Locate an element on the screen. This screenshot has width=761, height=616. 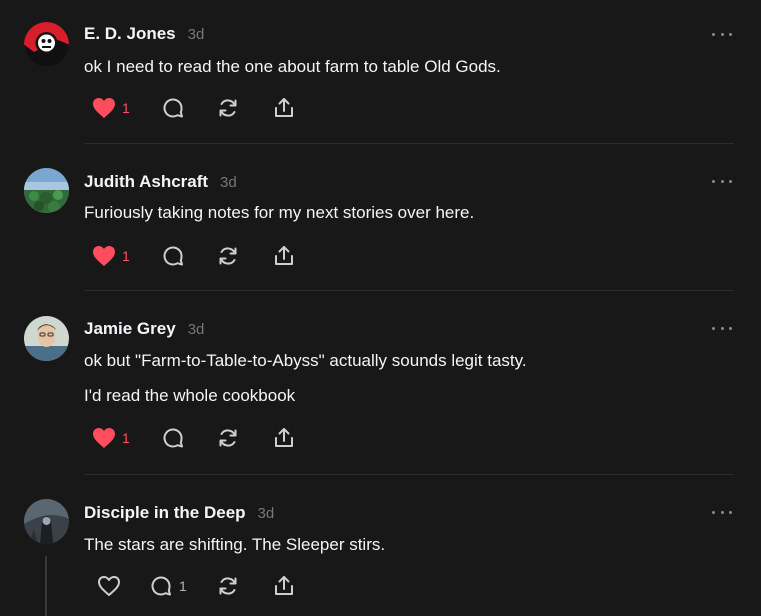
post-header: E. D. Jones 3d is located at coordinates (144, 39).